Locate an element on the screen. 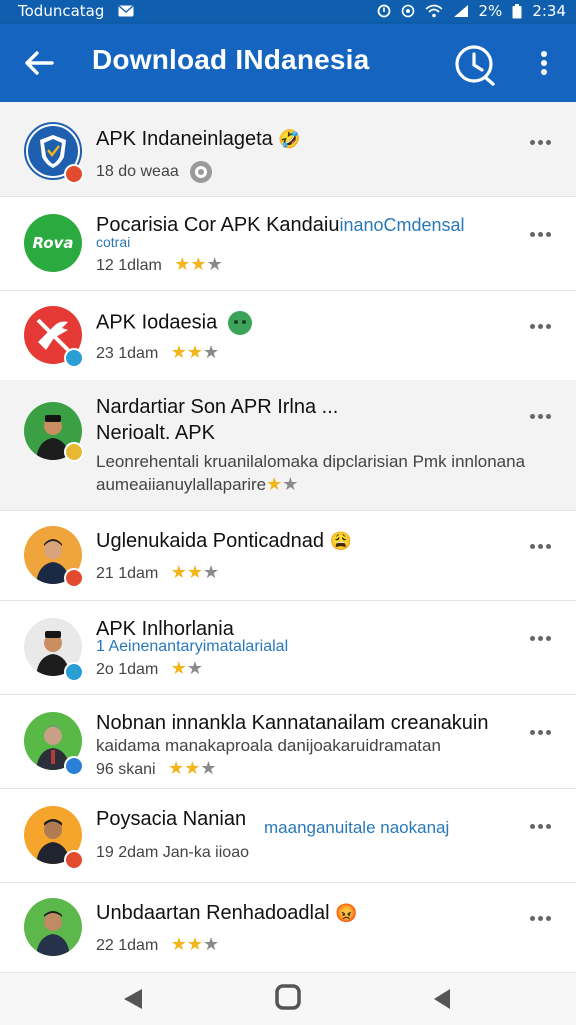 This screenshot has height=1025, width=576. item-meta: 96 skani ★★★ is located at coordinates (156, 768).